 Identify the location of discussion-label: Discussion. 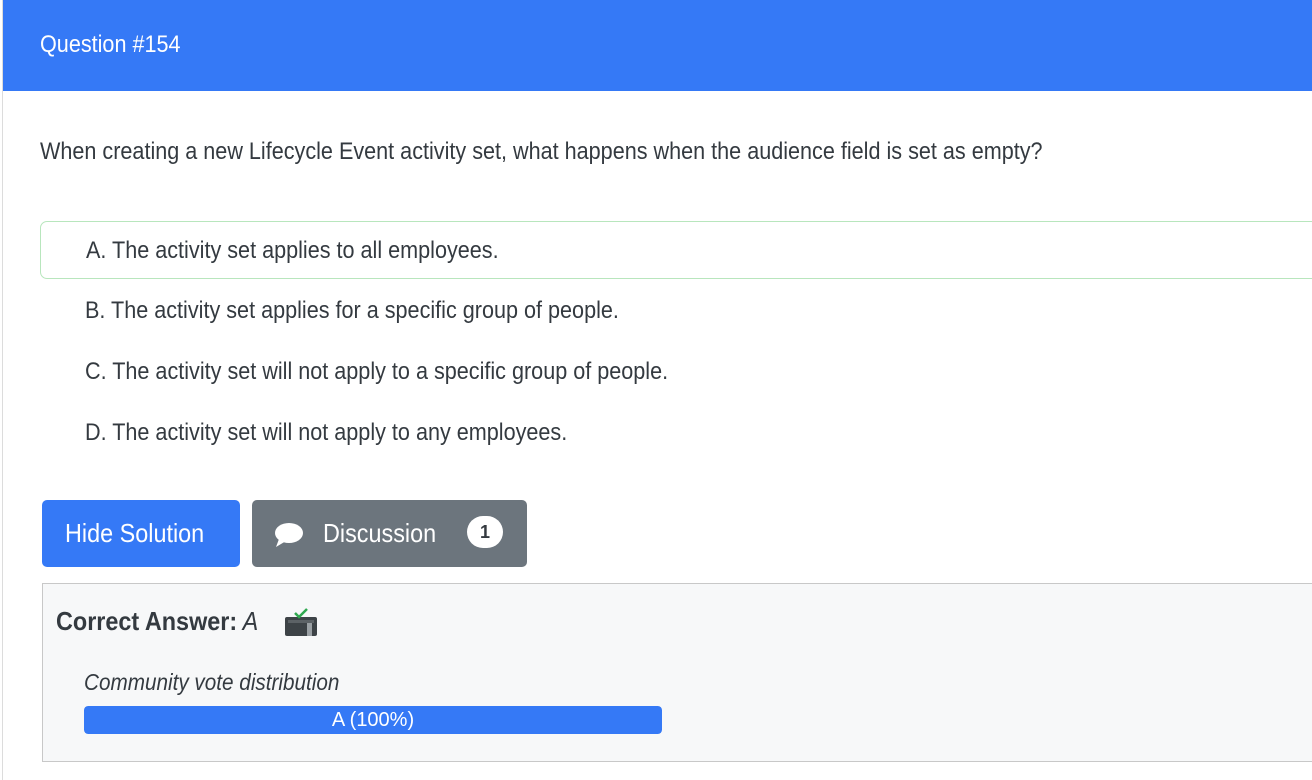
(380, 533).